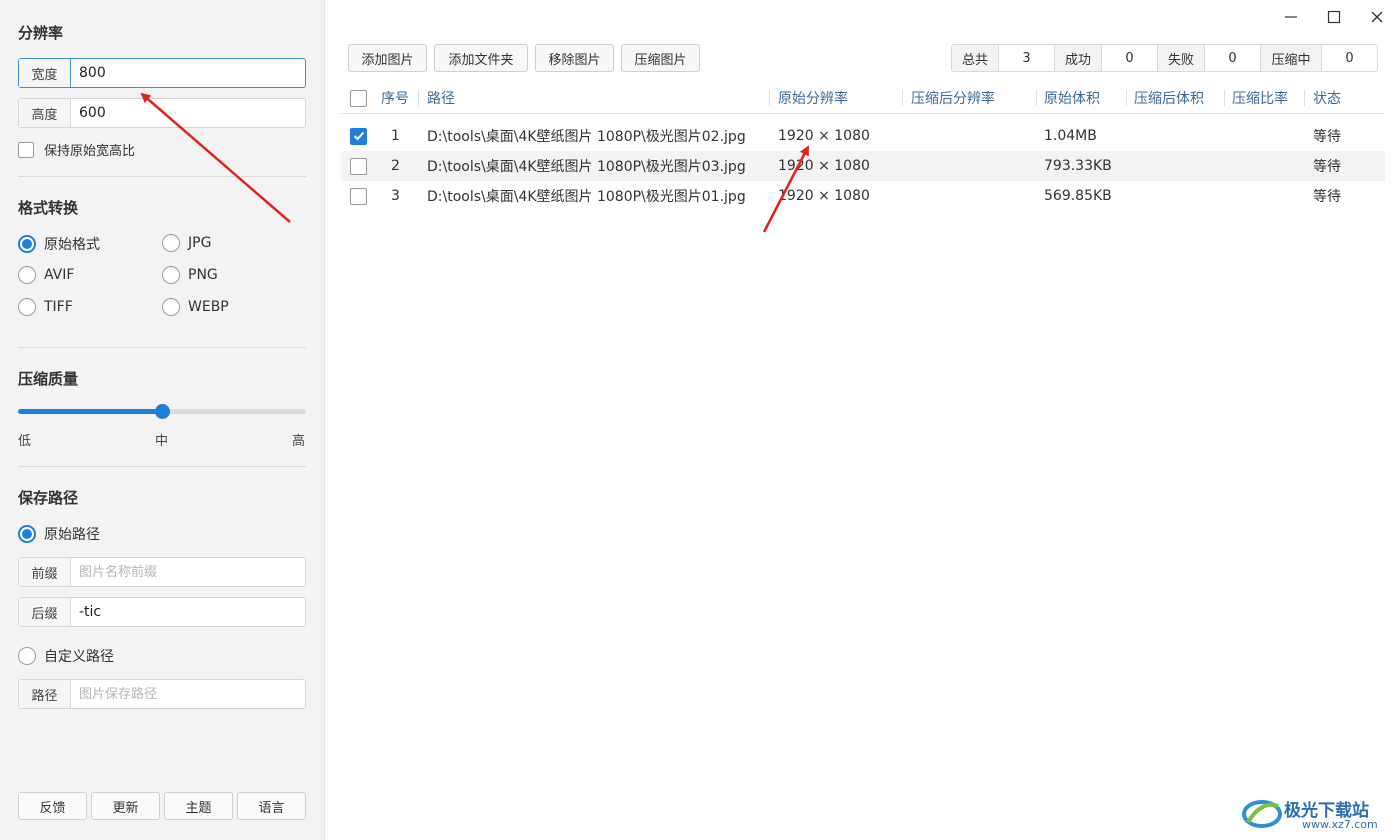 This screenshot has height=840, width=1400. I want to click on stat-fail-label: 失败, so click(1181, 58).